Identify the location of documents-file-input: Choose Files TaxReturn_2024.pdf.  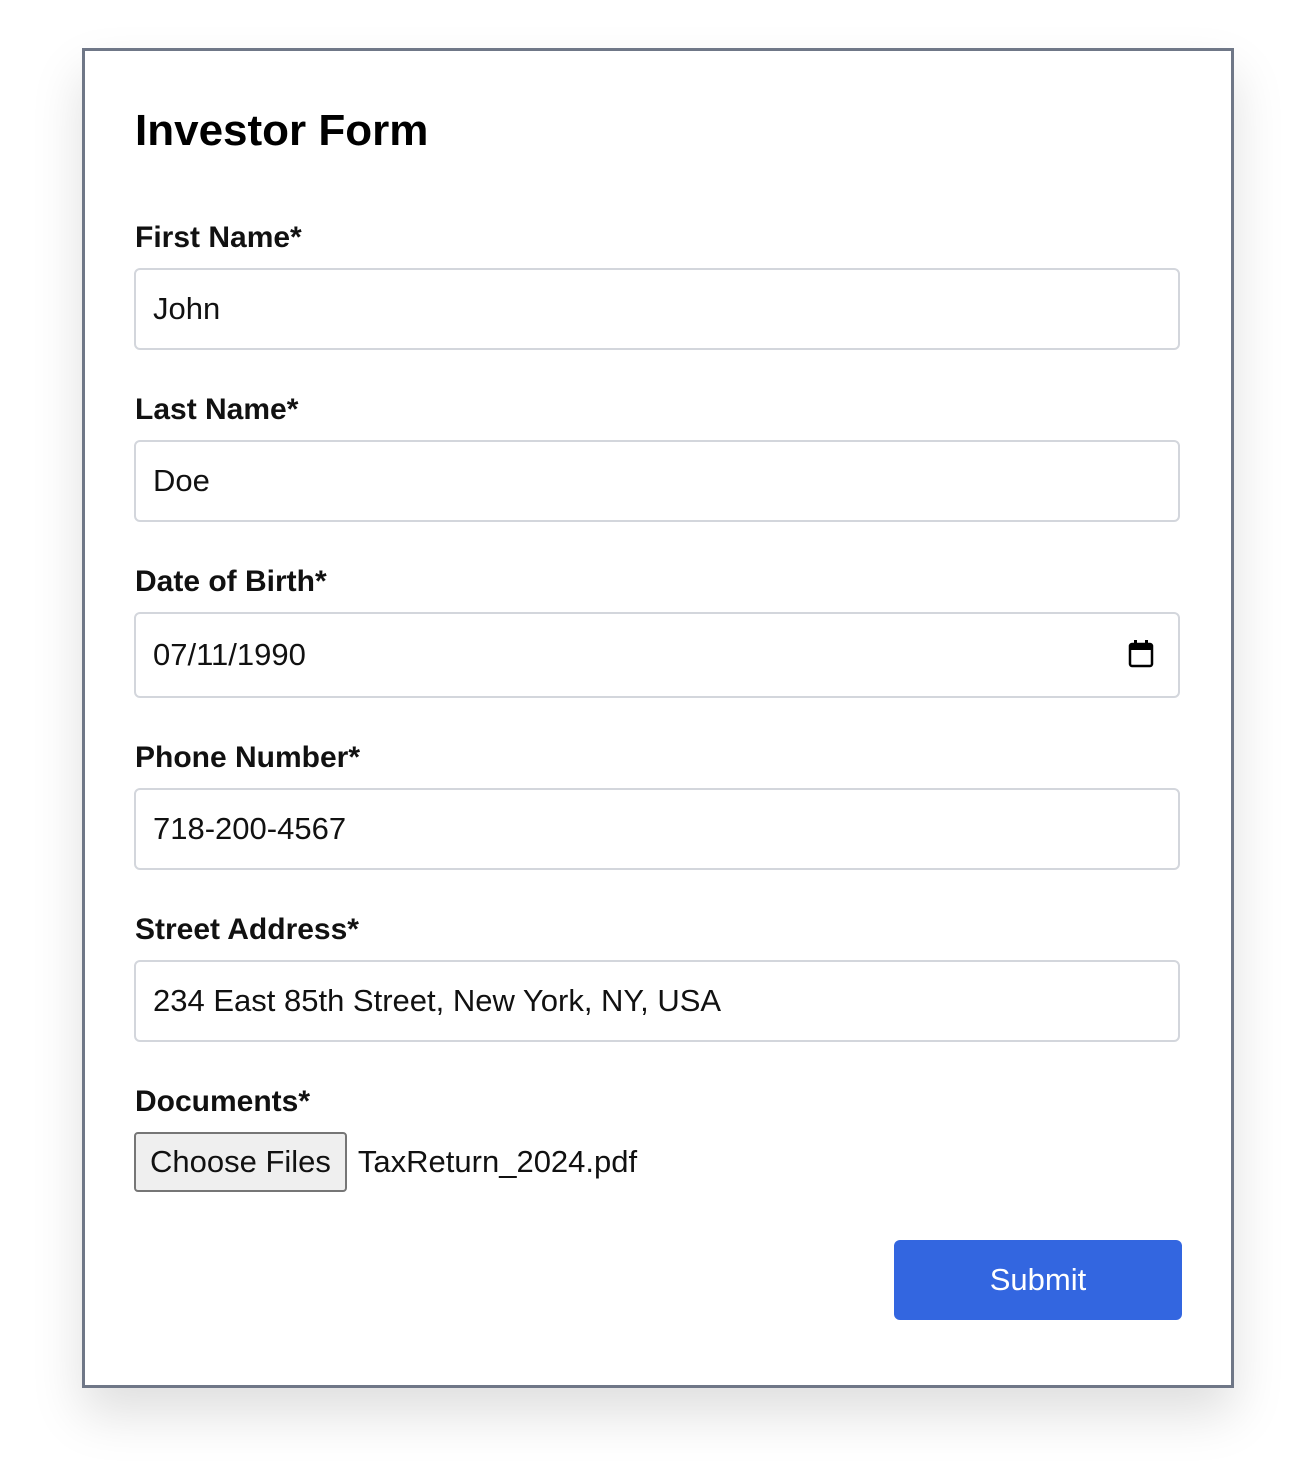
(385, 1162).